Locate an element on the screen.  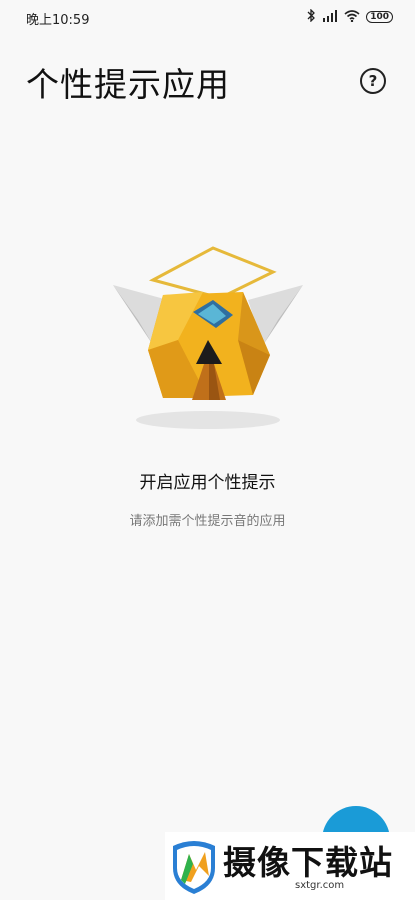
watermark-logo is located at coordinates (194, 867).